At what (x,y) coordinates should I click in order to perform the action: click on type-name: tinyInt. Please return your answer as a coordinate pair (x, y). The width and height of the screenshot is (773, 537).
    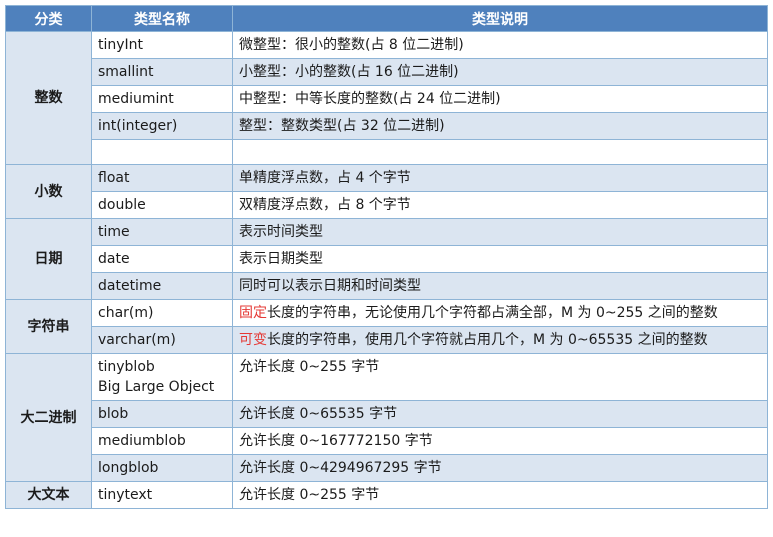
    Looking at the image, I should click on (162, 45).